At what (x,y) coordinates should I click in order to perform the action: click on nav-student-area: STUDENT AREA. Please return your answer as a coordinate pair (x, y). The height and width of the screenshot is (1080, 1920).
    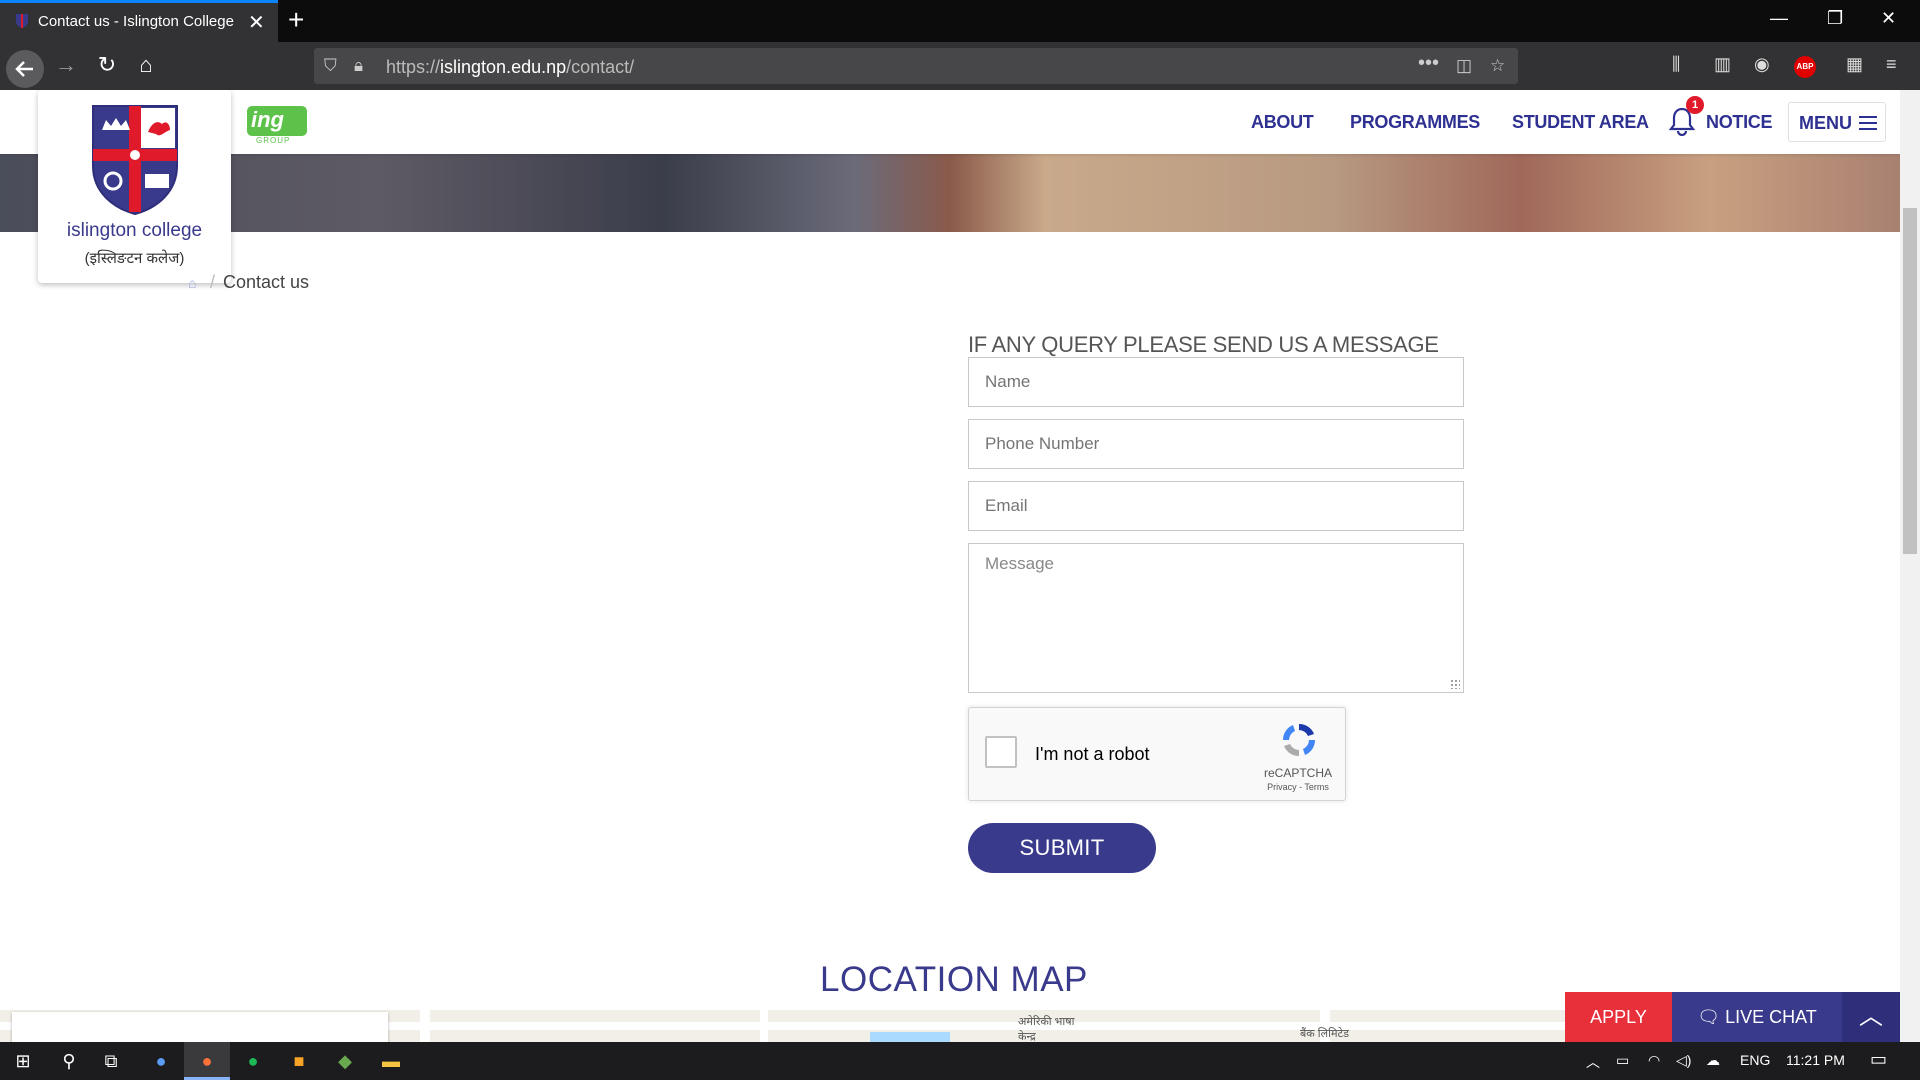
    Looking at the image, I should click on (1580, 122).